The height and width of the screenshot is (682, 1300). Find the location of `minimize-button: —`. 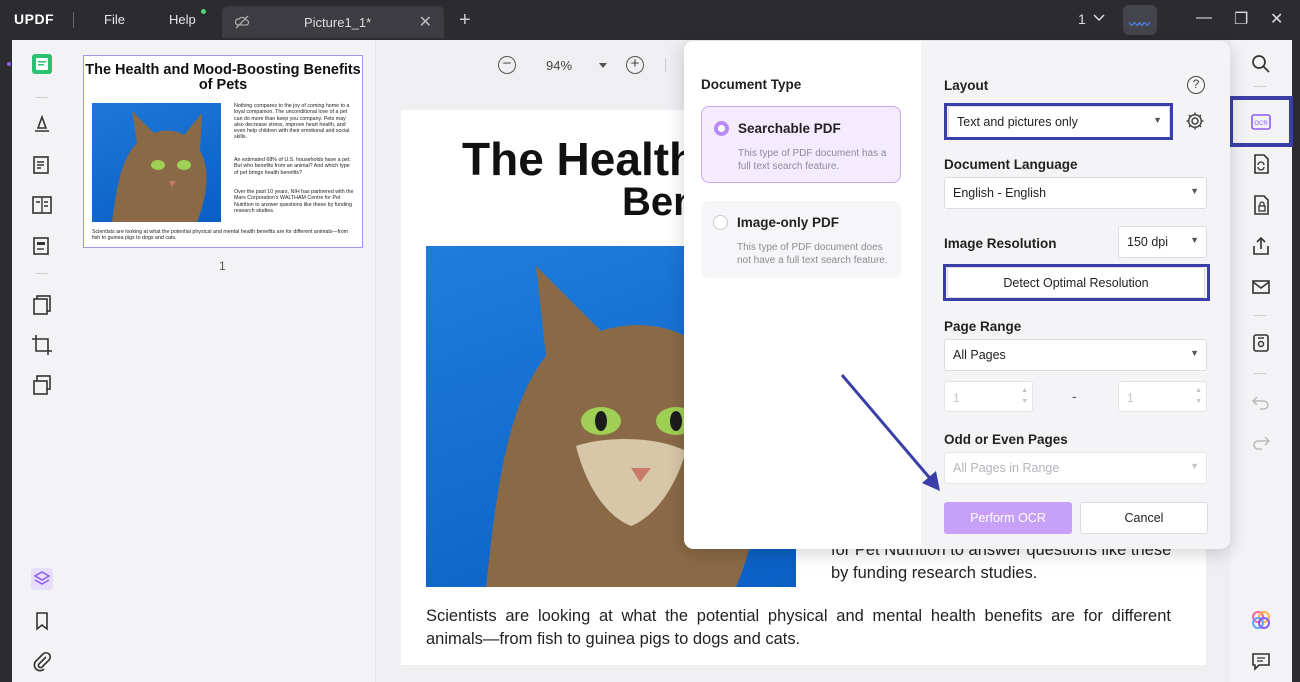

minimize-button: — is located at coordinates (1204, 18).